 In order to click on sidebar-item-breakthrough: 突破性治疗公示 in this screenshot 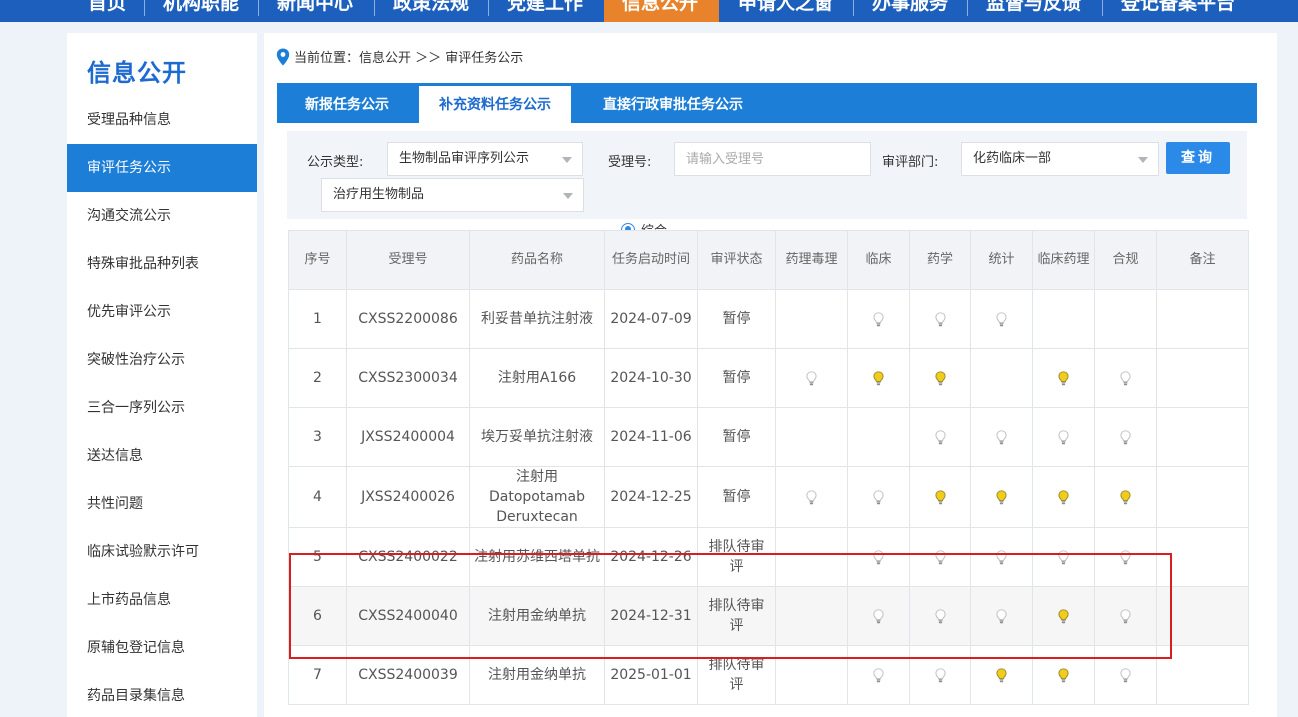, I will do `click(162, 360)`.